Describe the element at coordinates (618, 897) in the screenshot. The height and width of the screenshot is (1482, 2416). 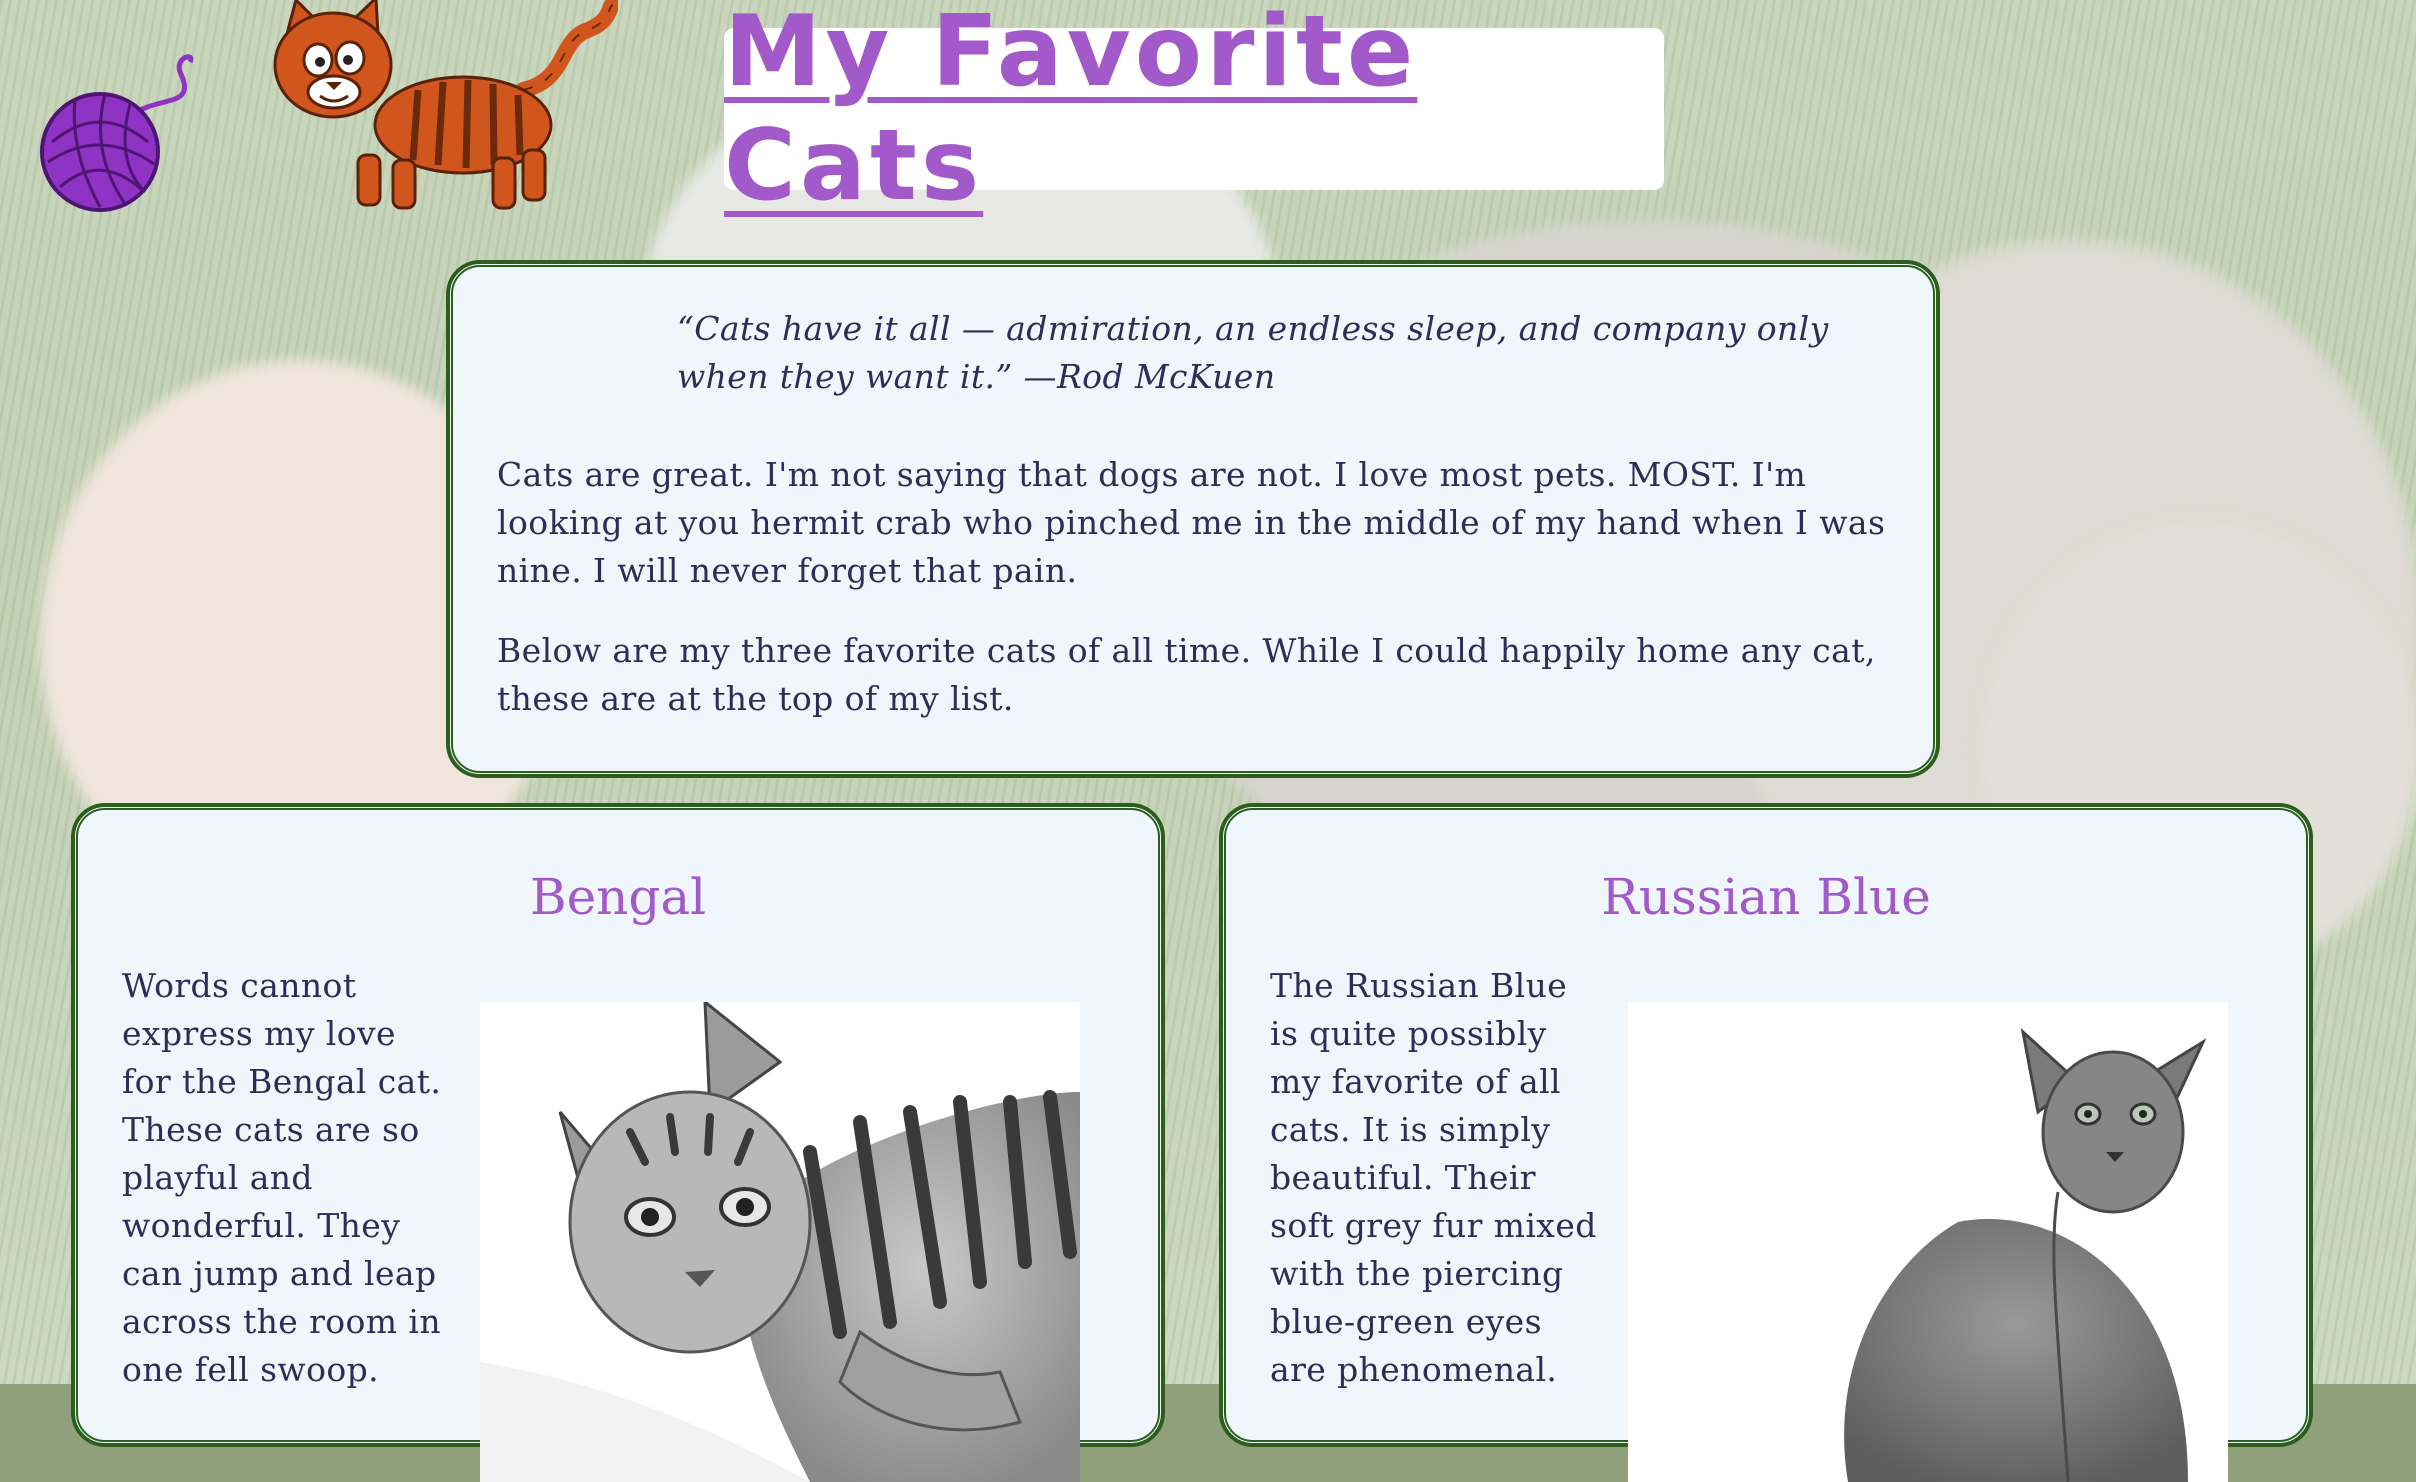
I see `bengal-heading: Bengal` at that location.